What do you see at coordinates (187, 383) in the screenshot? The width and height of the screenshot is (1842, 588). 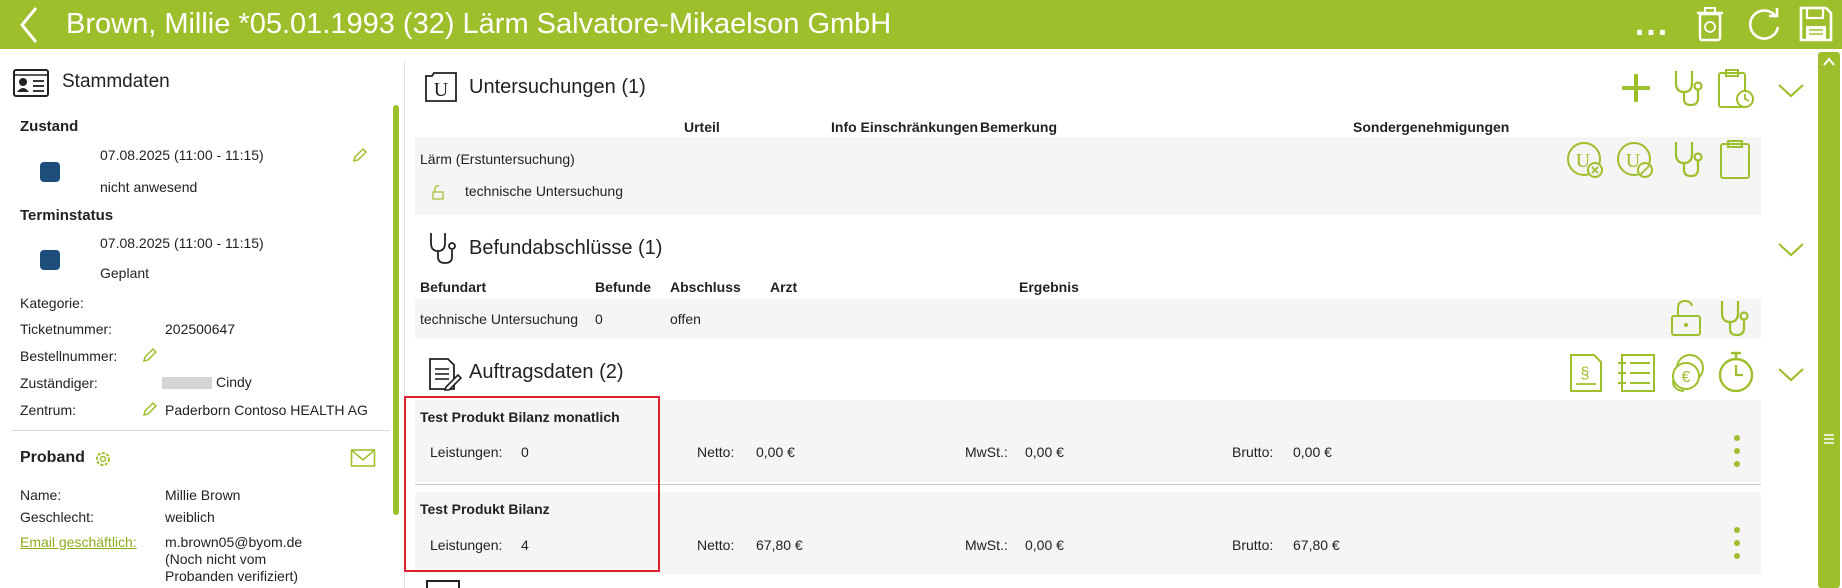 I see `avatar` at bounding box center [187, 383].